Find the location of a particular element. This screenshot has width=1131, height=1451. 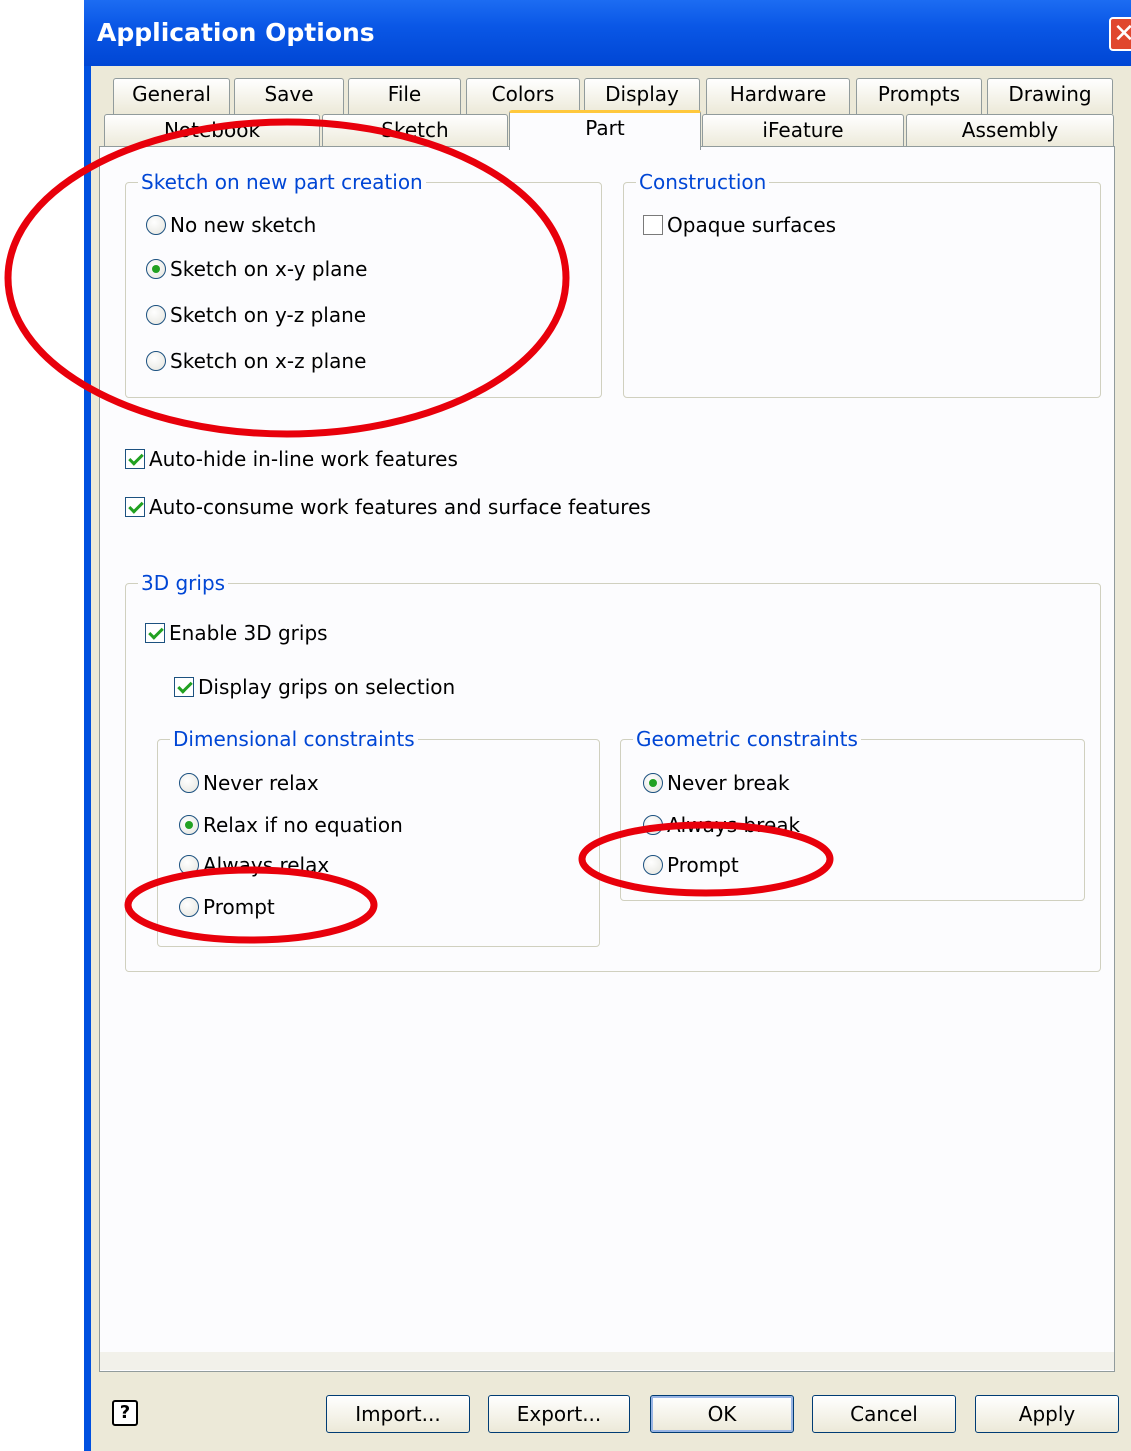

radio-sketch-xy: Sketch on x-y plane is located at coordinates (256, 269).